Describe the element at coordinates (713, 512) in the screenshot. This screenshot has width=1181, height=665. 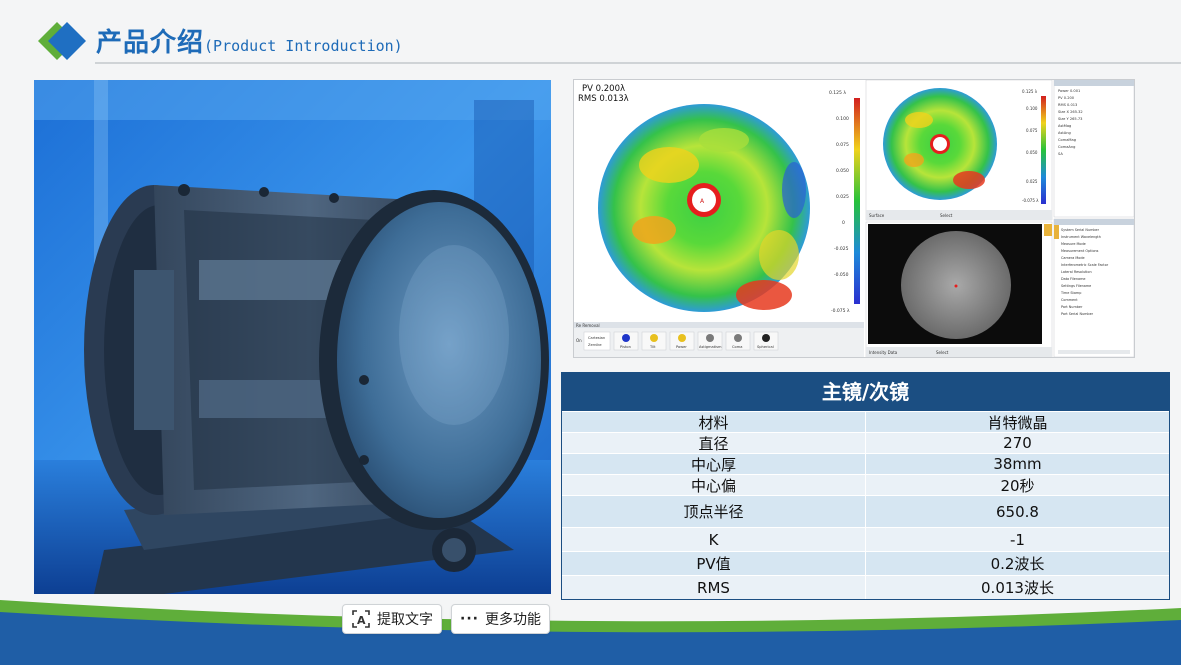
I see `spec-label: 顶点半径` at that location.